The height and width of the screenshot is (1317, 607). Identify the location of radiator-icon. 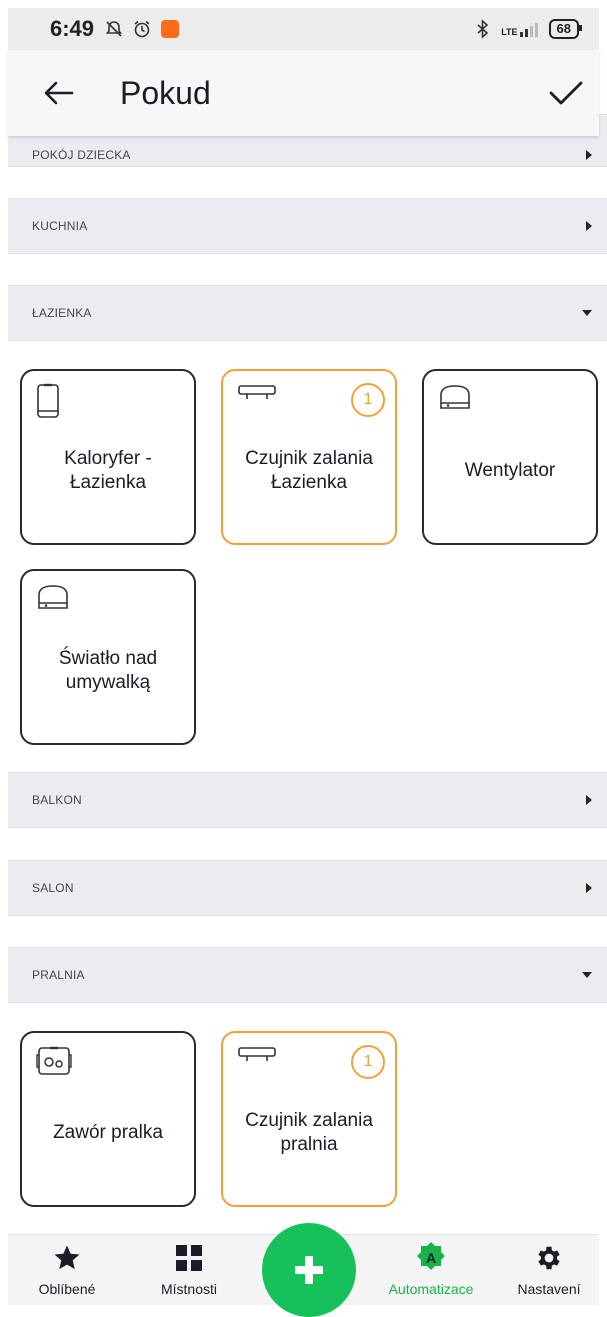
(48, 403).